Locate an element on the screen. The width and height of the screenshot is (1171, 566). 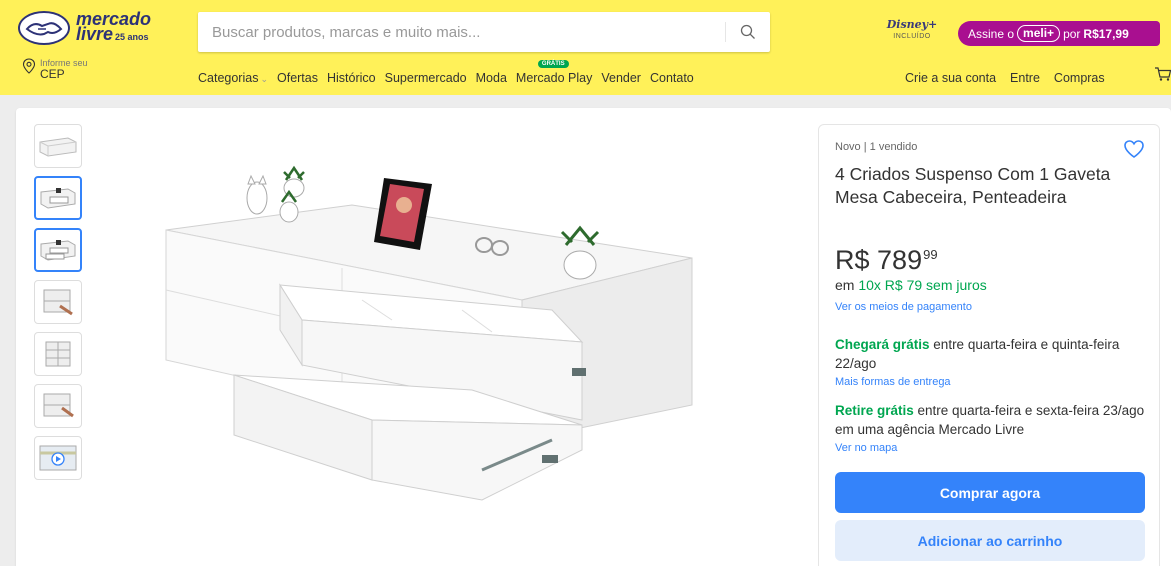
add-to-cart-button: Adicionar ao carrinho is located at coordinates (990, 540).